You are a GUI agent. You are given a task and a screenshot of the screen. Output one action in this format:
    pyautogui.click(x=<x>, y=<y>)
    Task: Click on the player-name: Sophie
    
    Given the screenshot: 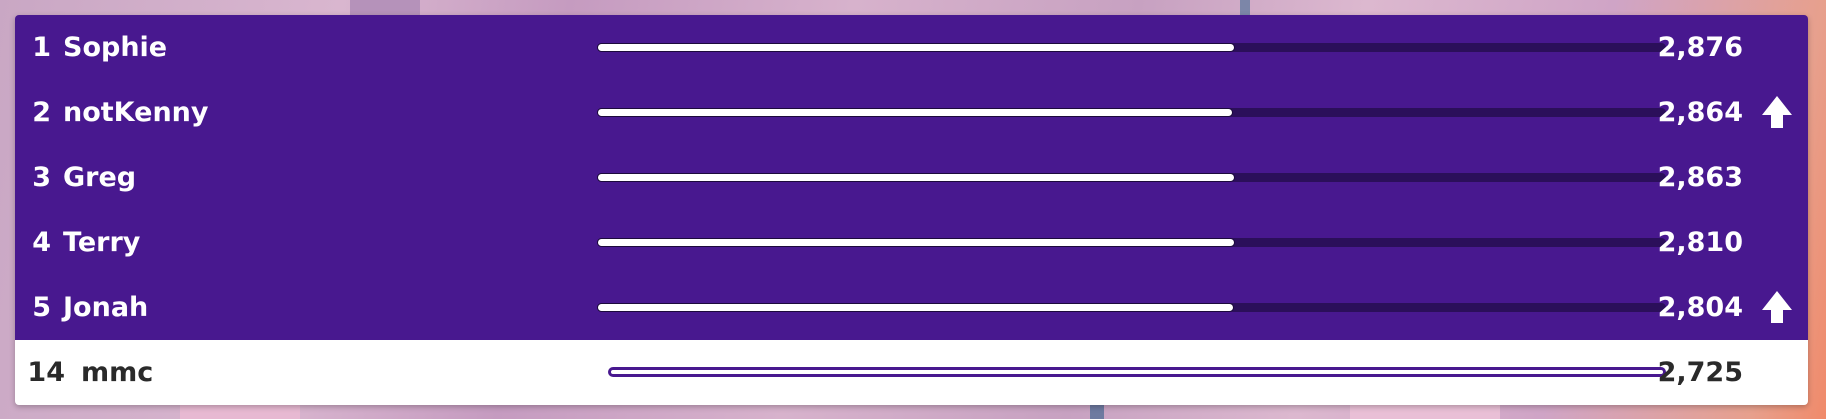 What is the action you would take?
    pyautogui.click(x=115, y=47)
    